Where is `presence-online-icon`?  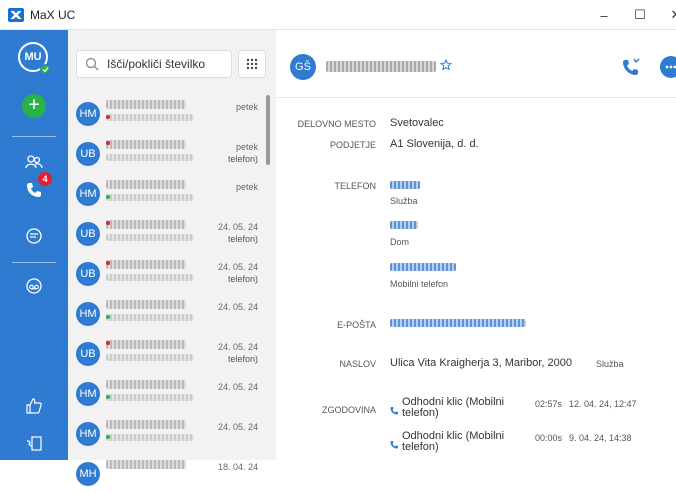
presence-online-icon is located at coordinates (45, 69).